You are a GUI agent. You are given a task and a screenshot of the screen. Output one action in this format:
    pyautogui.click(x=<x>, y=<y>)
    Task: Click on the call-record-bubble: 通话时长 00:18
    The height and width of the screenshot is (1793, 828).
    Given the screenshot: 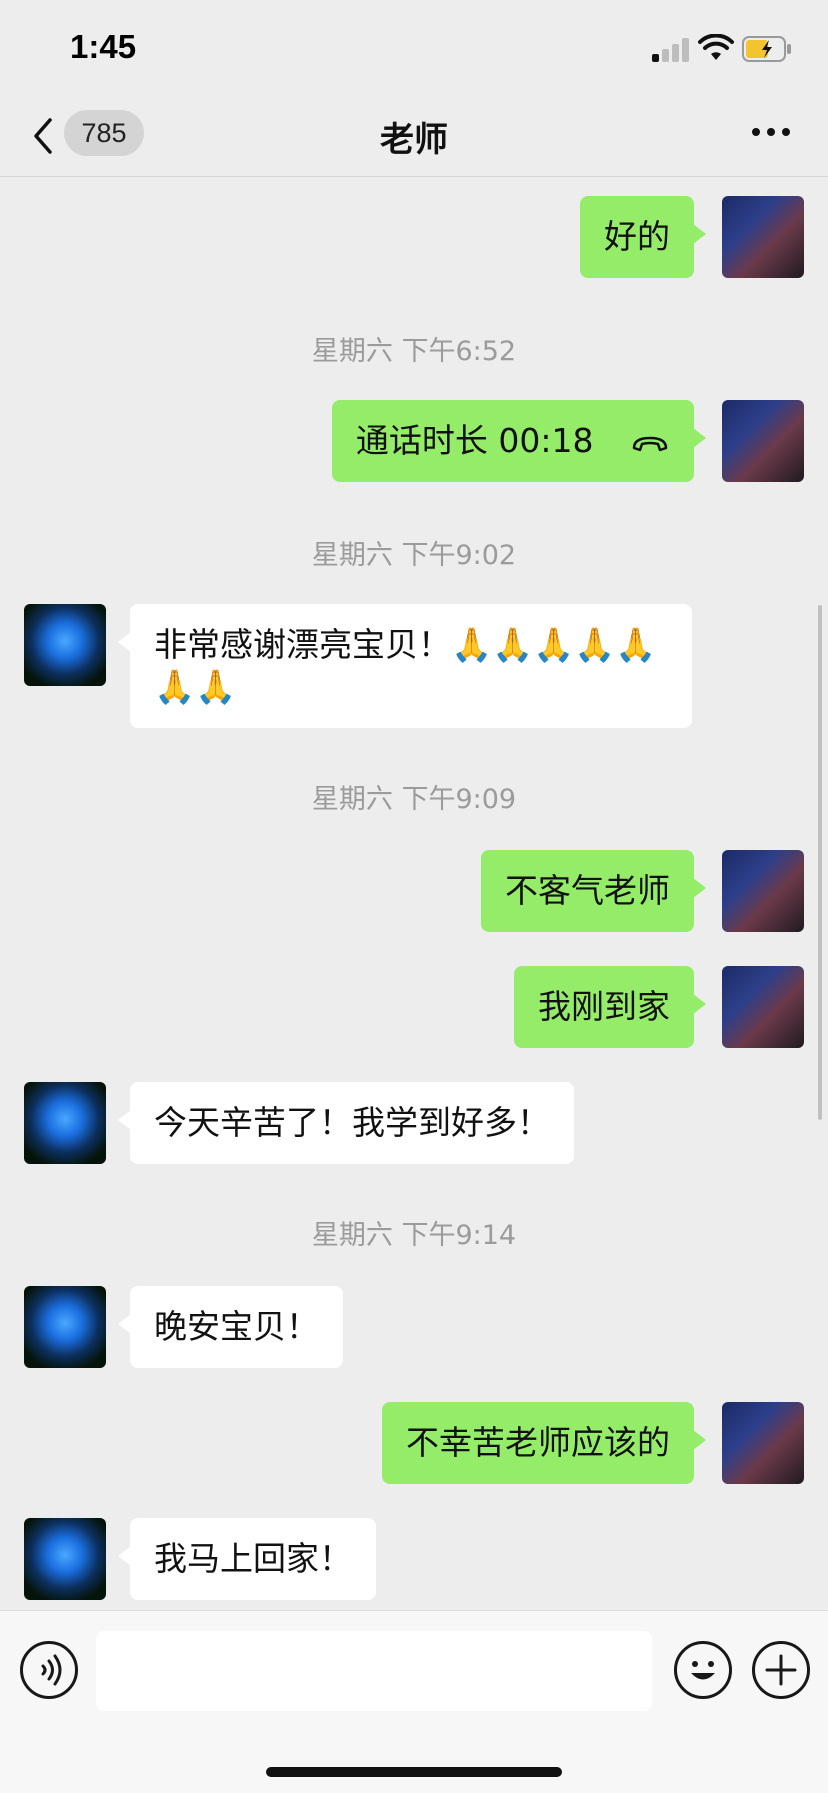 What is the action you would take?
    pyautogui.click(x=519, y=441)
    